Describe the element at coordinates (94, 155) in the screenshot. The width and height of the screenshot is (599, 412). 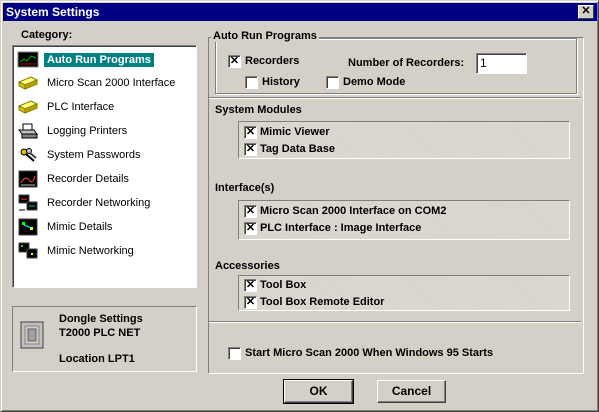
I see `category-item-label: System Passwords` at that location.